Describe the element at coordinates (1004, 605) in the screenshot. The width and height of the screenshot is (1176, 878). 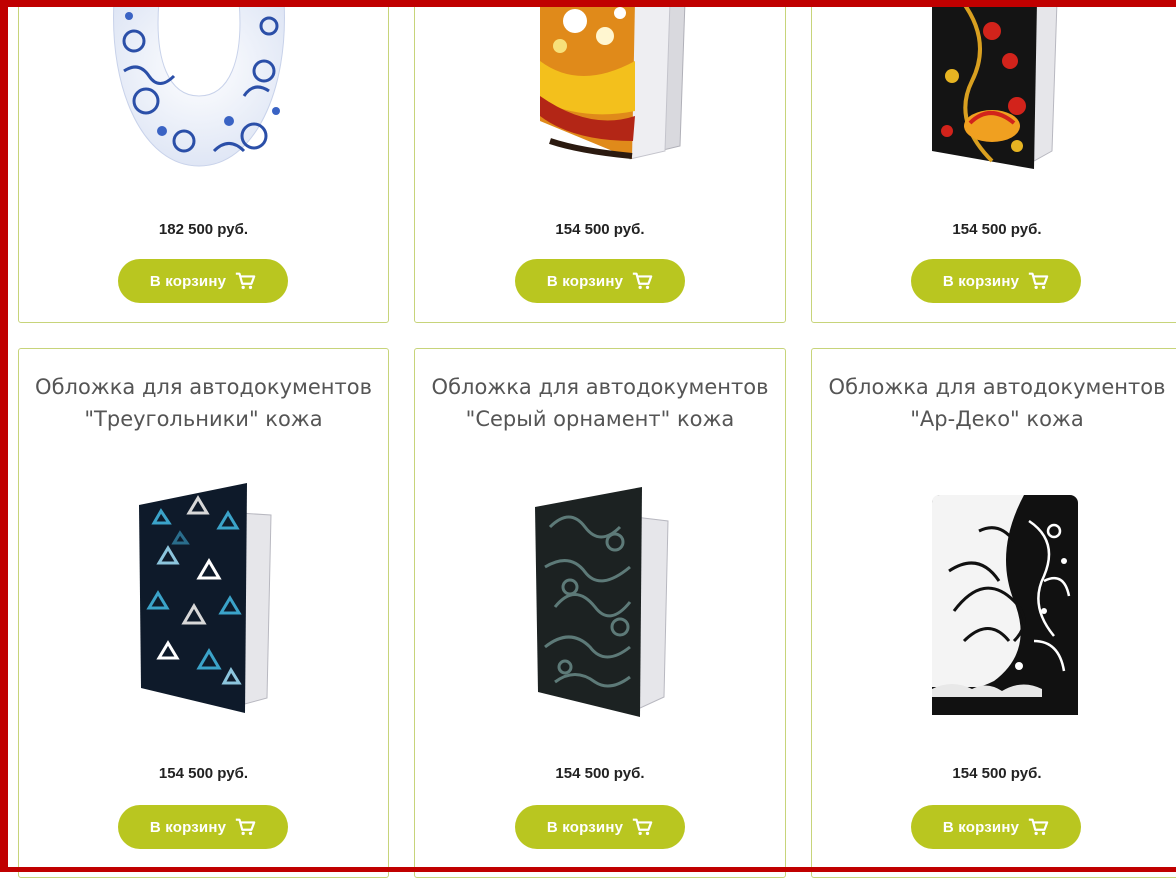
I see `product-image-art-deco-cover` at that location.